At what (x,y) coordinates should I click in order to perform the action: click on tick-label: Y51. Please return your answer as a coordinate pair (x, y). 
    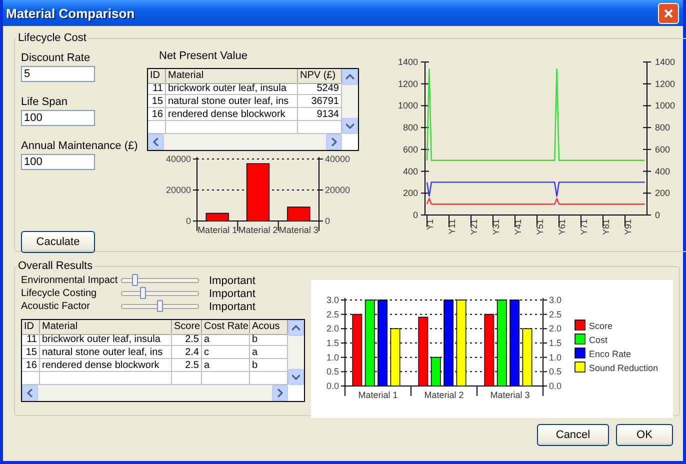
    Looking at the image, I should click on (540, 227).